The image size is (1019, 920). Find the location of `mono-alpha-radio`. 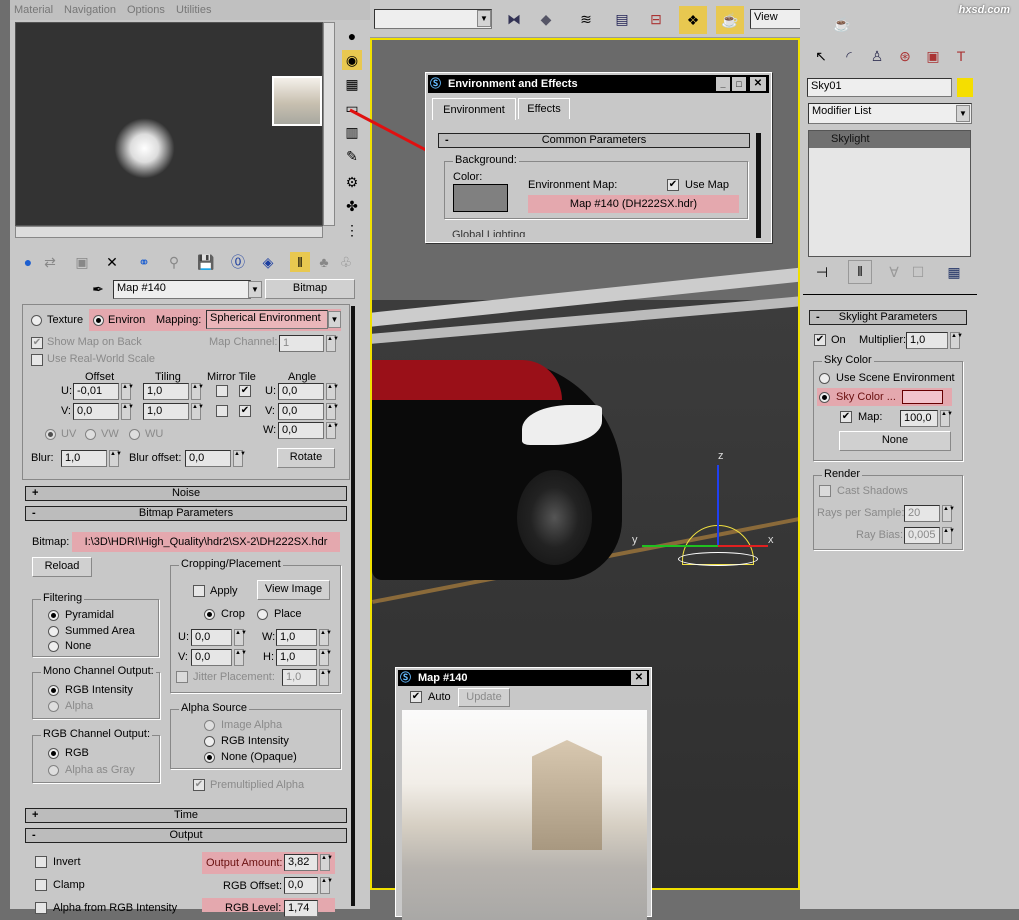

mono-alpha-radio is located at coordinates (53, 706).